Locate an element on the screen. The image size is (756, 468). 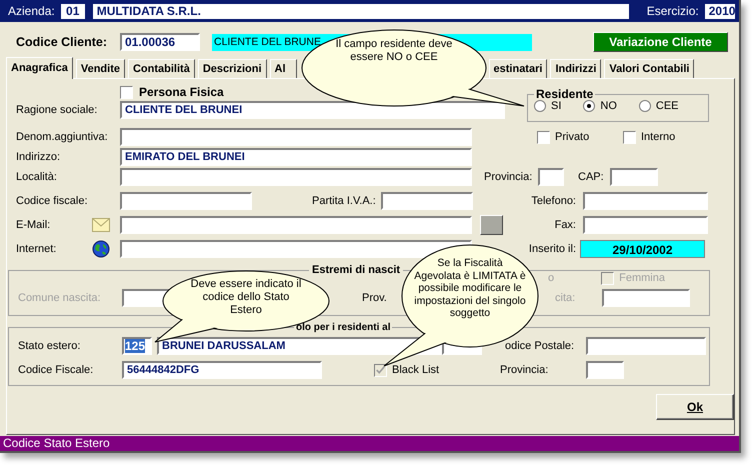
customer-code-label: Codice Cliente: is located at coordinates (62, 42).